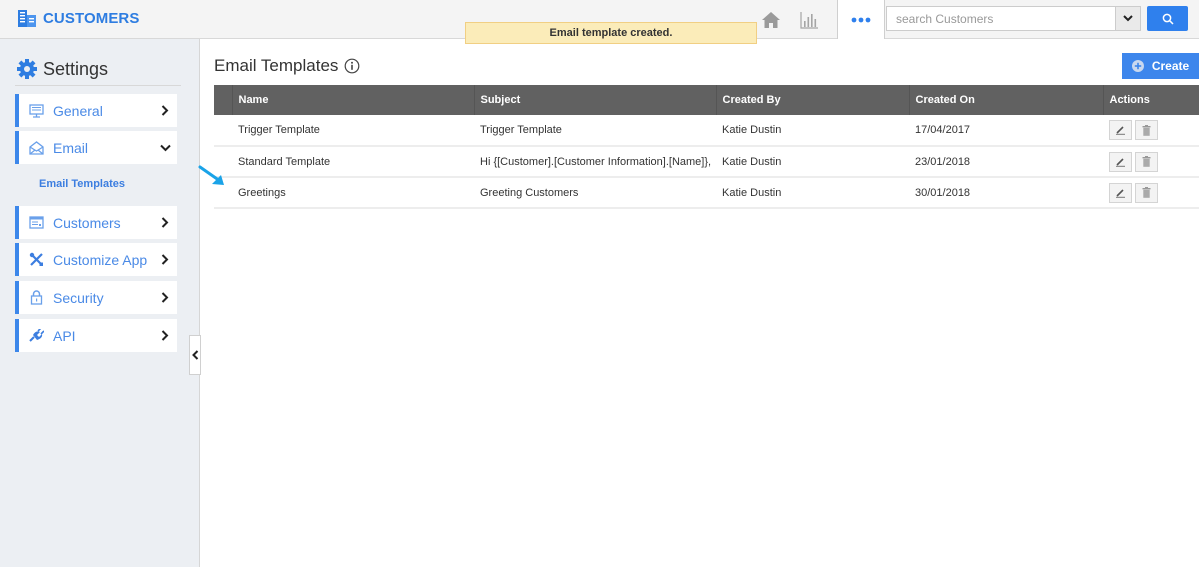 The height and width of the screenshot is (567, 1199). What do you see at coordinates (82, 184) in the screenshot?
I see `sidebar-subitem-email-templates: Email Templates` at bounding box center [82, 184].